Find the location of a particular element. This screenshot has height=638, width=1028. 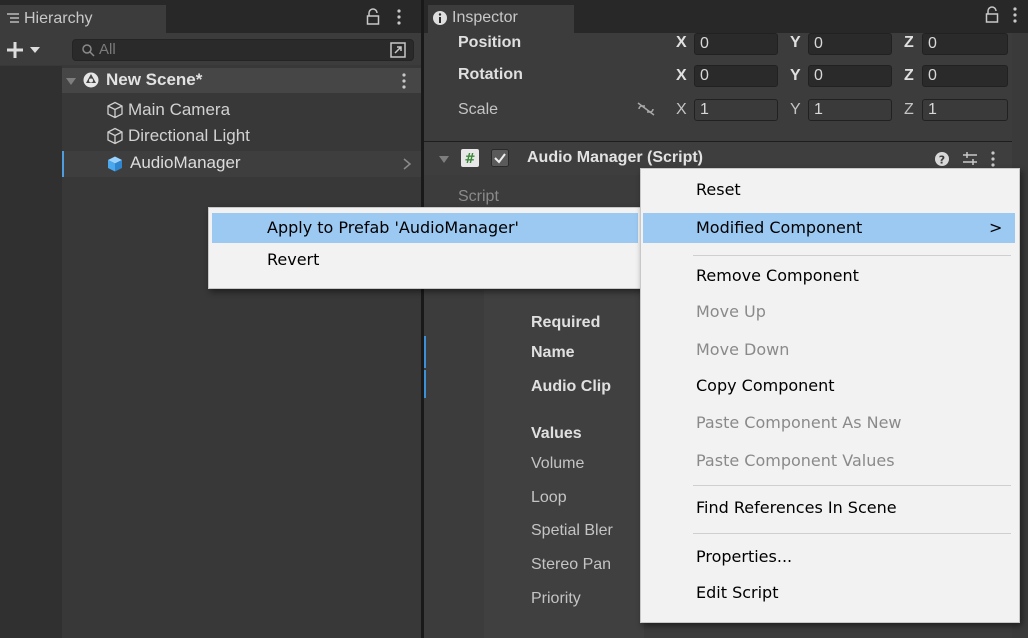

hierarchy-item-audiomanager: AudioManager is located at coordinates (241, 164).